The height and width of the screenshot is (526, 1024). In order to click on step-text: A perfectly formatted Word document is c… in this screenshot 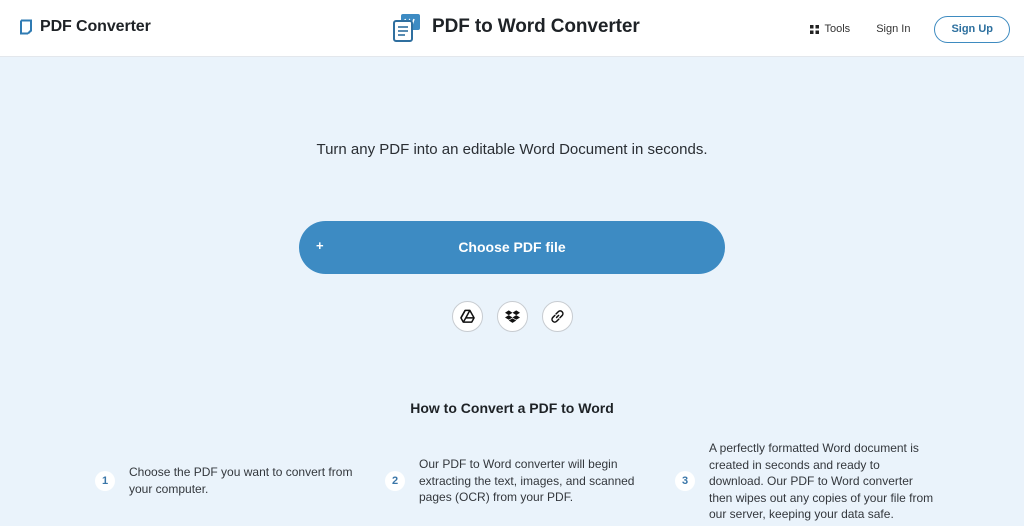, I will do `click(821, 481)`.